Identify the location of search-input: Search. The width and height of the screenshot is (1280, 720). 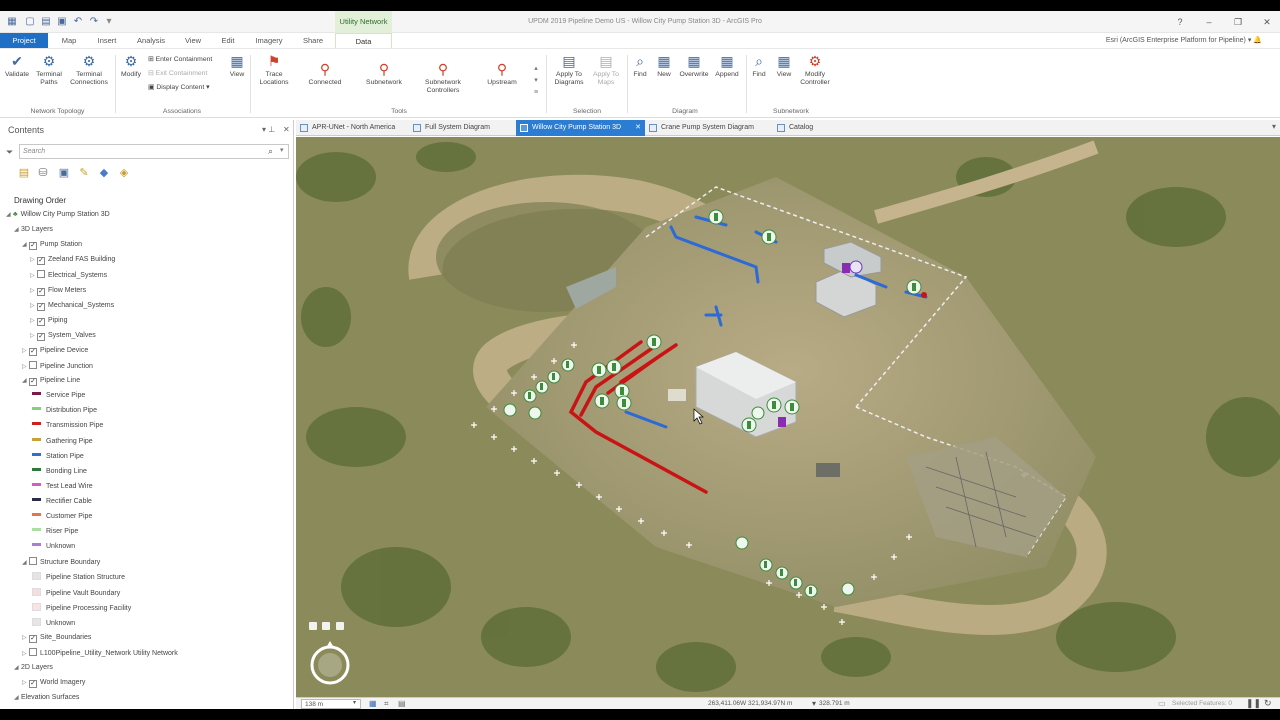
(154, 151).